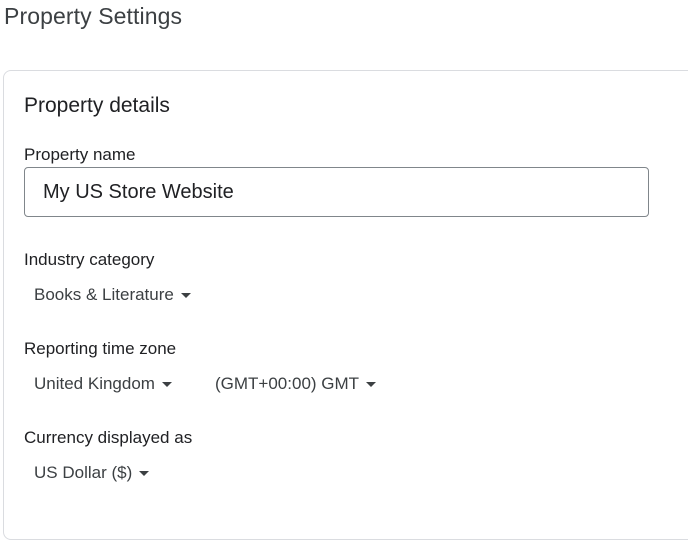 Image resolution: width=688 pixels, height=540 pixels. I want to click on time-zone-value: (GMT+00:00) GMT, so click(287, 383).